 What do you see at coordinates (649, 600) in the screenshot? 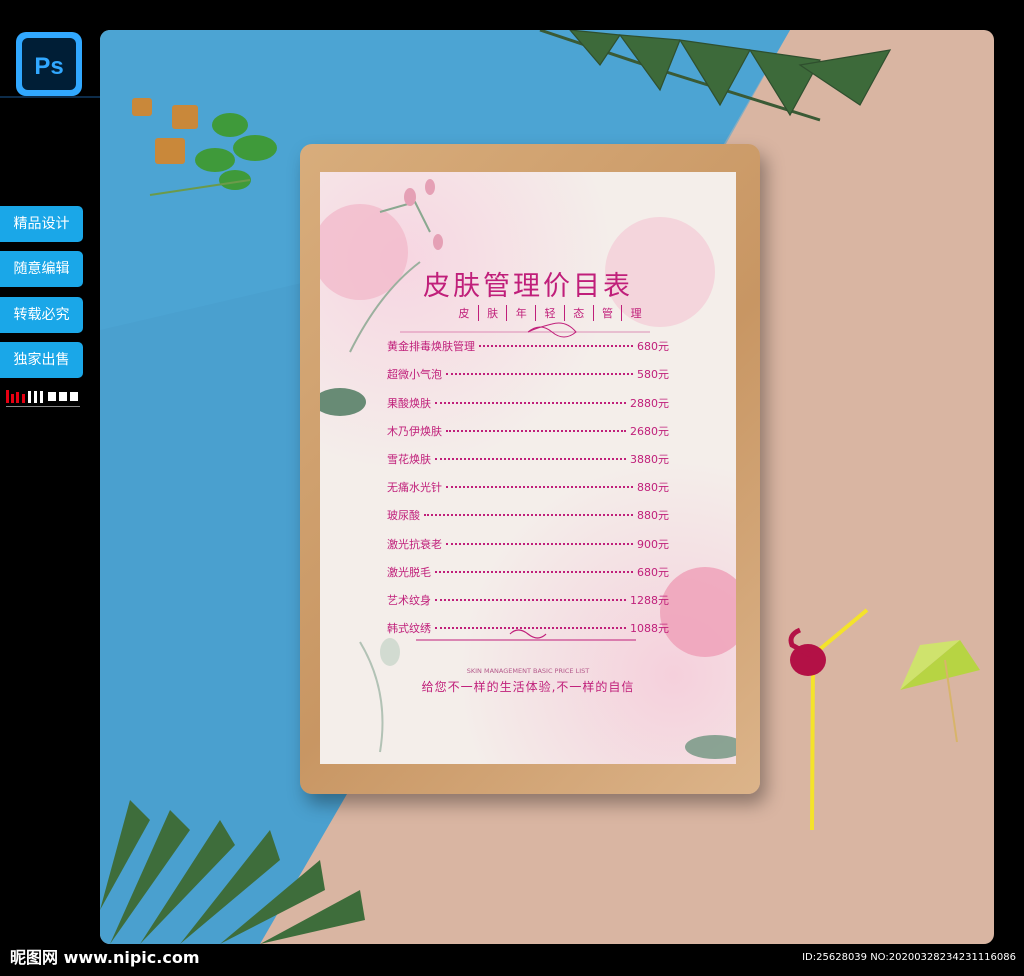
I see `service-price: 1288元` at bounding box center [649, 600].